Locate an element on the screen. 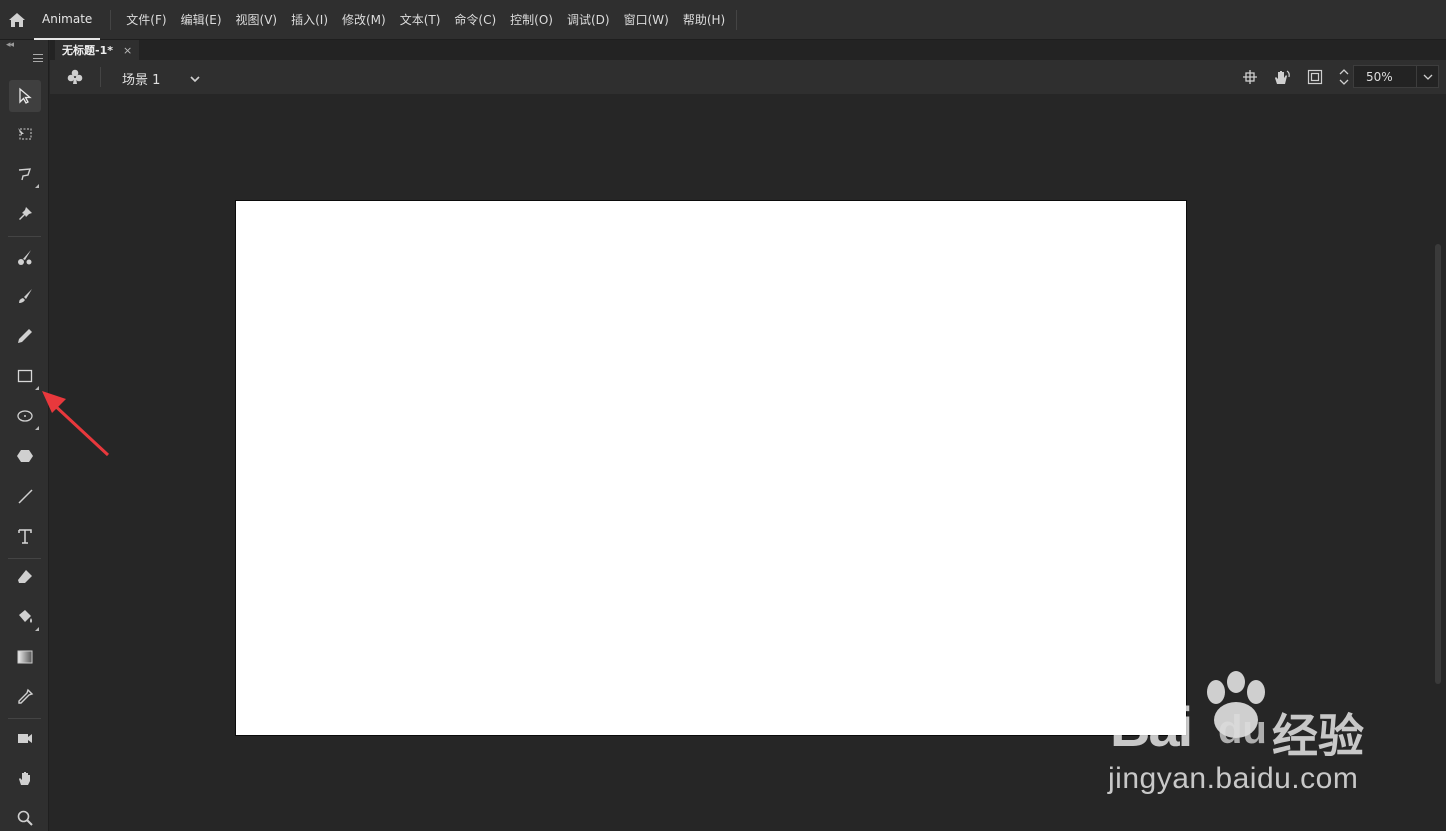  scene-name: 场景 1 is located at coordinates (141, 80).